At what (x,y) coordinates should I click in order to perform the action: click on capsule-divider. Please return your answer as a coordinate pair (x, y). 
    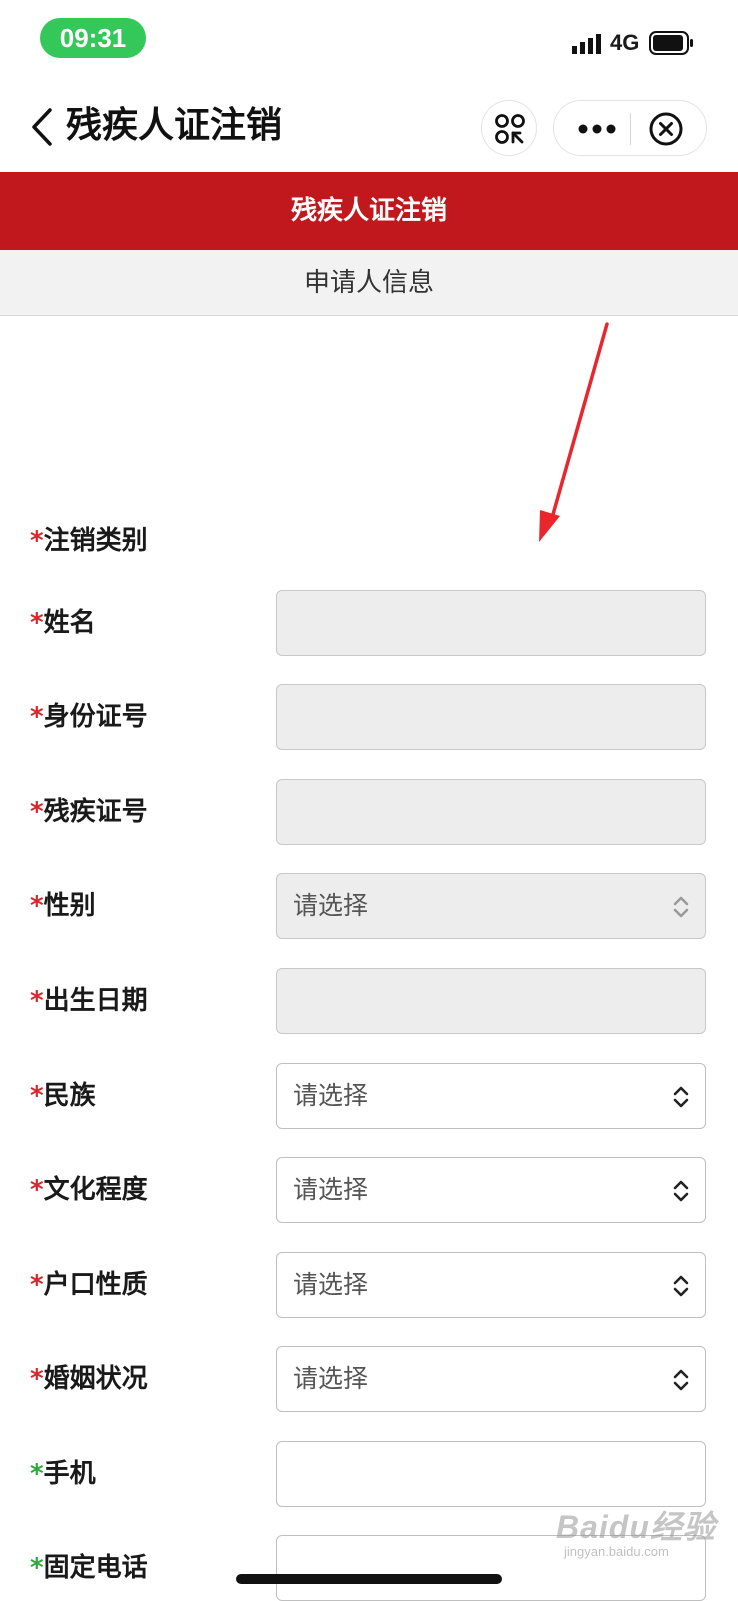
    Looking at the image, I should click on (630, 129).